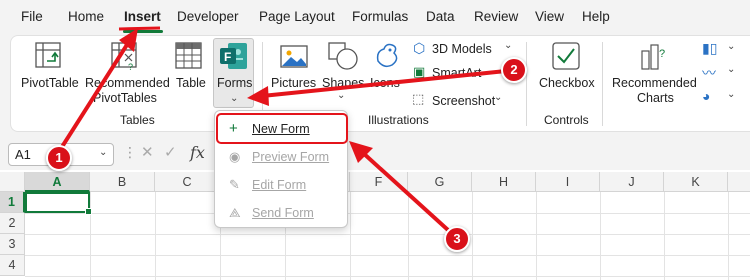 The image size is (750, 280). What do you see at coordinates (128, 40) in the screenshot?
I see `arrow-1-head` at bounding box center [128, 40].